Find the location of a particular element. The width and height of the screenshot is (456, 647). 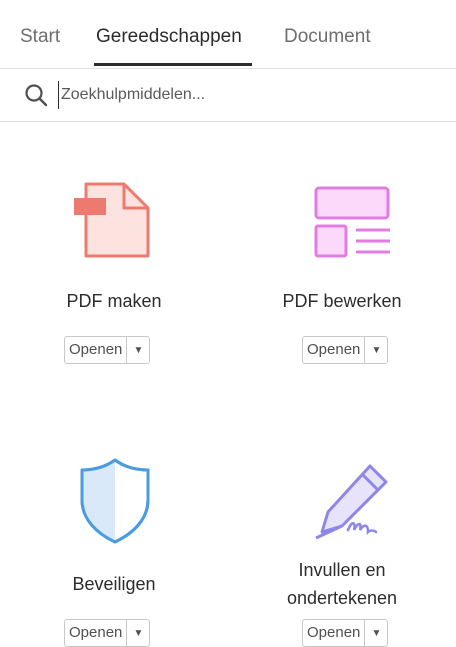

top-strip is located at coordinates (228, 2).